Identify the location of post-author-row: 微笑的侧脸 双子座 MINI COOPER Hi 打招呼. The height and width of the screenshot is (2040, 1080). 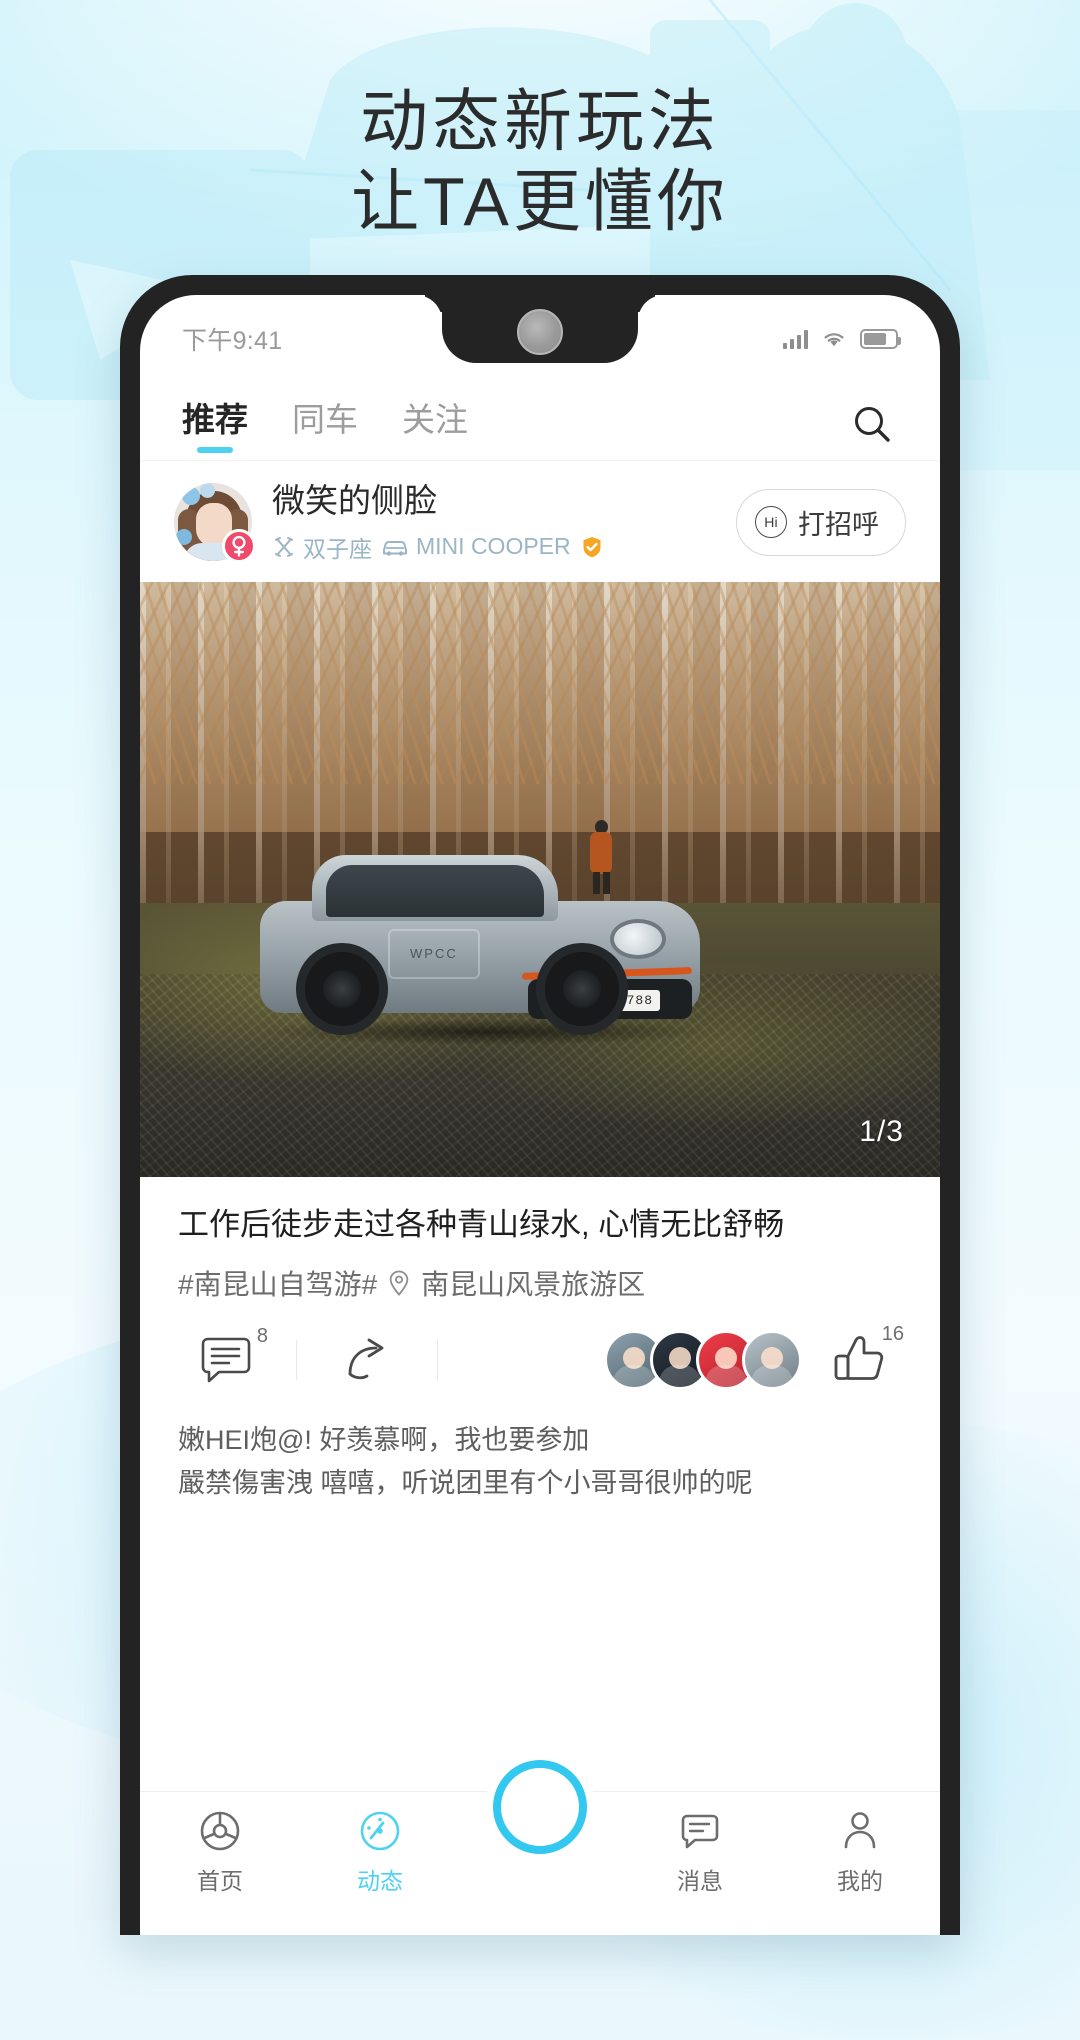
(540, 521).